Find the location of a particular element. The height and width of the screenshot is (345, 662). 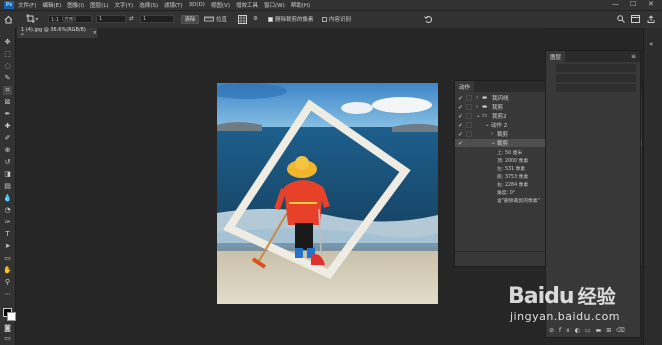

step-detail: 右: 2284 像素 is located at coordinates (513, 185).